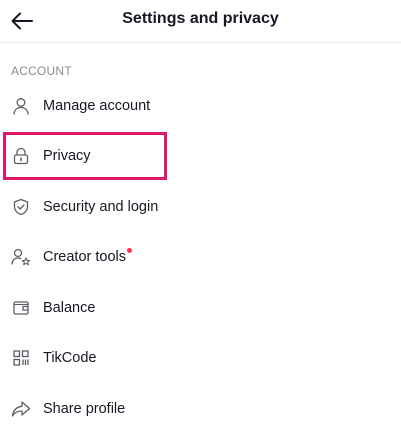  I want to click on lock-icon, so click(21, 156).